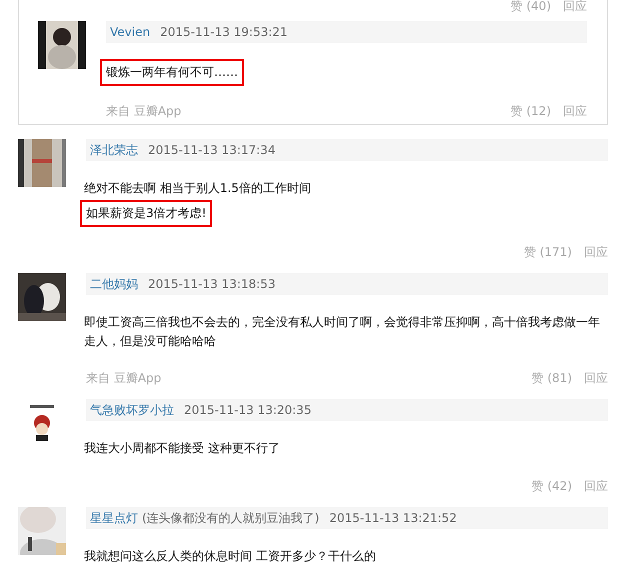  What do you see at coordinates (393, 518) in the screenshot?
I see `timestamp: 2015-11-13 13:21:52` at bounding box center [393, 518].